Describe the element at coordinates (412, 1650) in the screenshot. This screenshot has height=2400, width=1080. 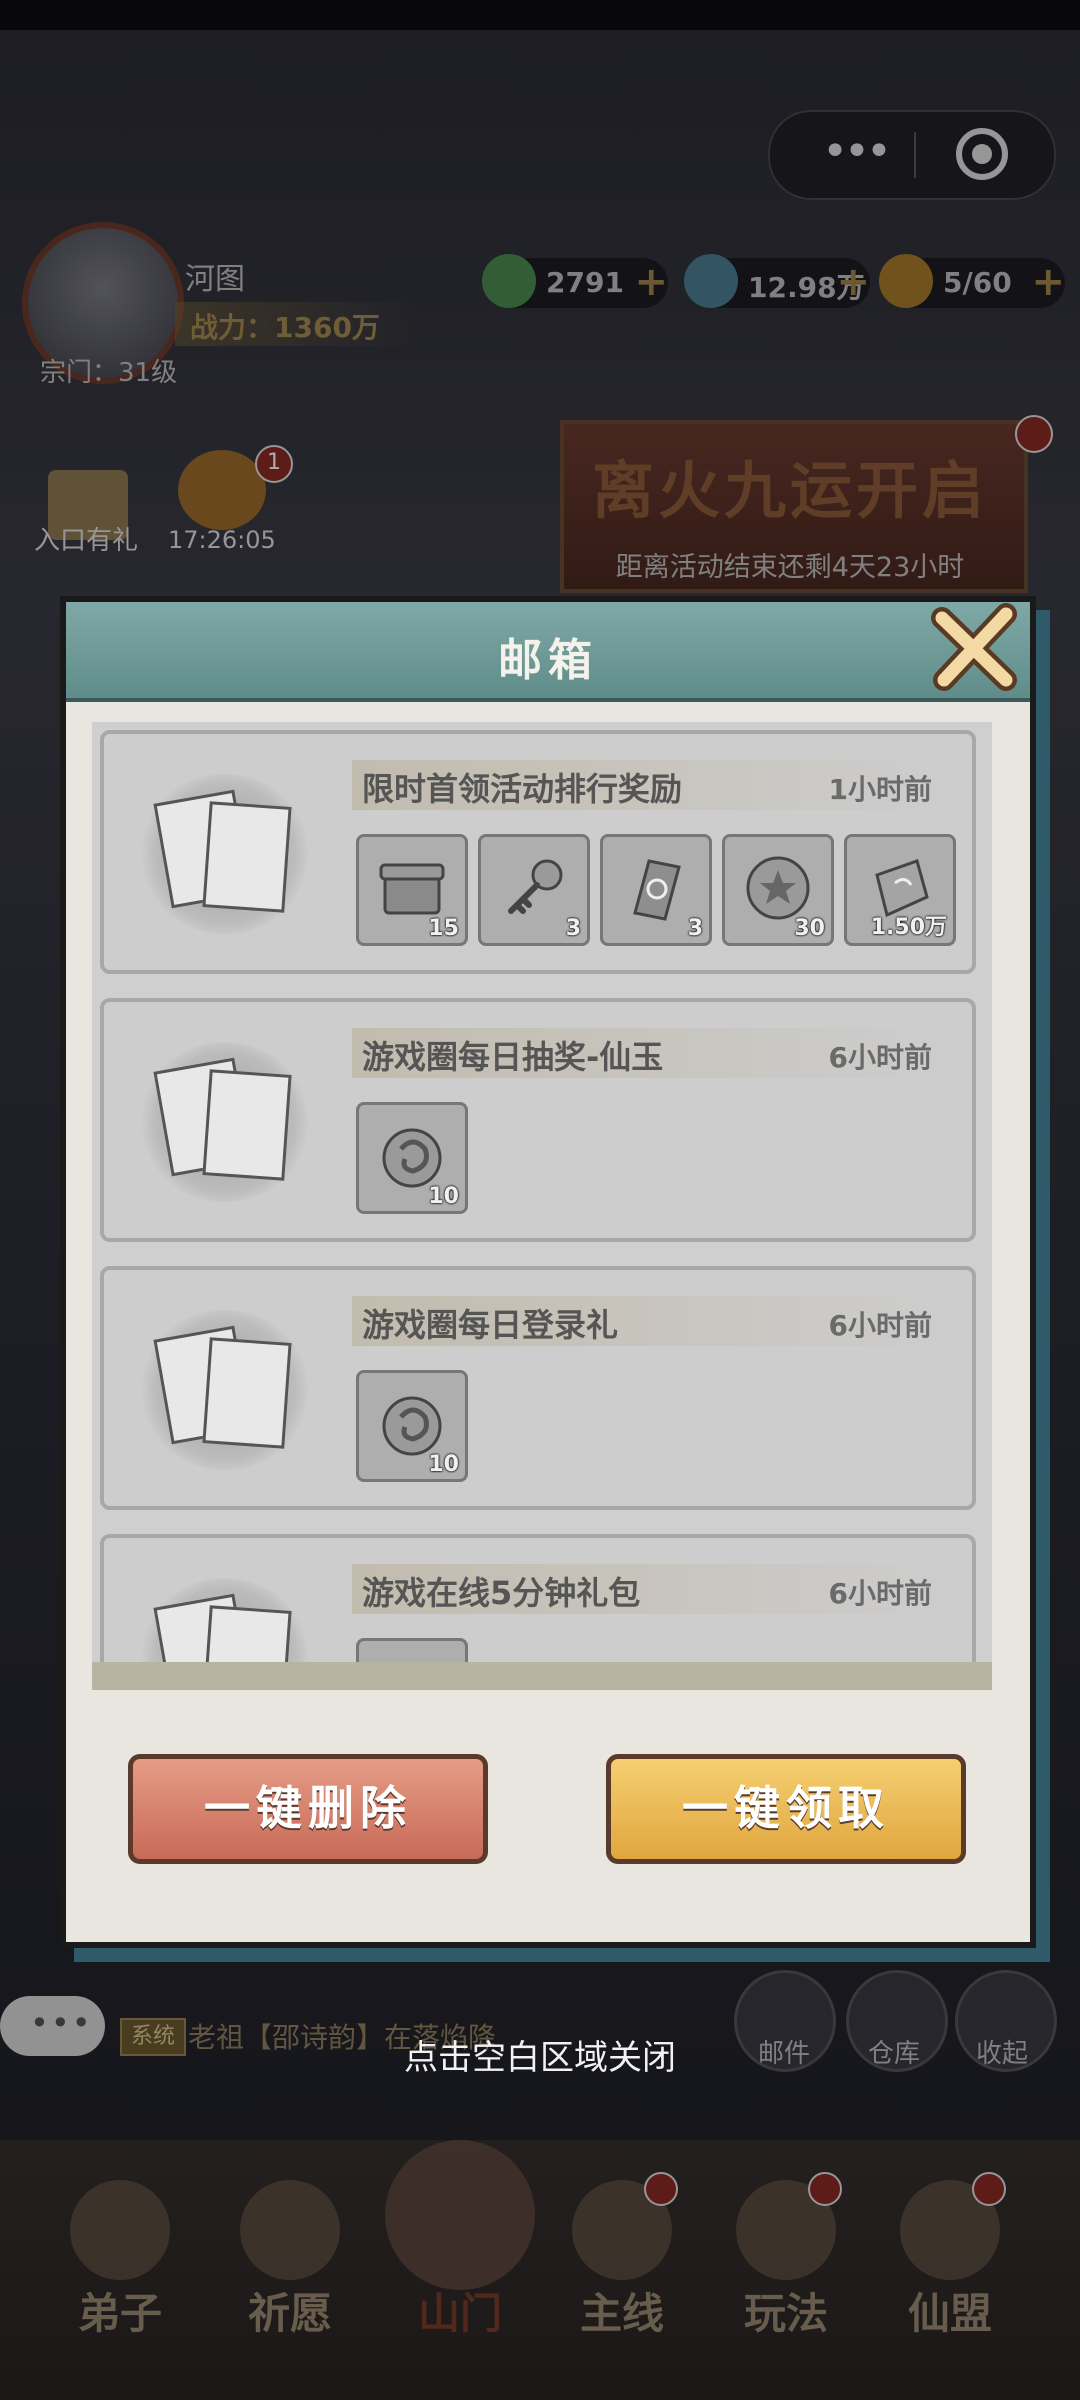
I see `dragon-jade-icon` at that location.